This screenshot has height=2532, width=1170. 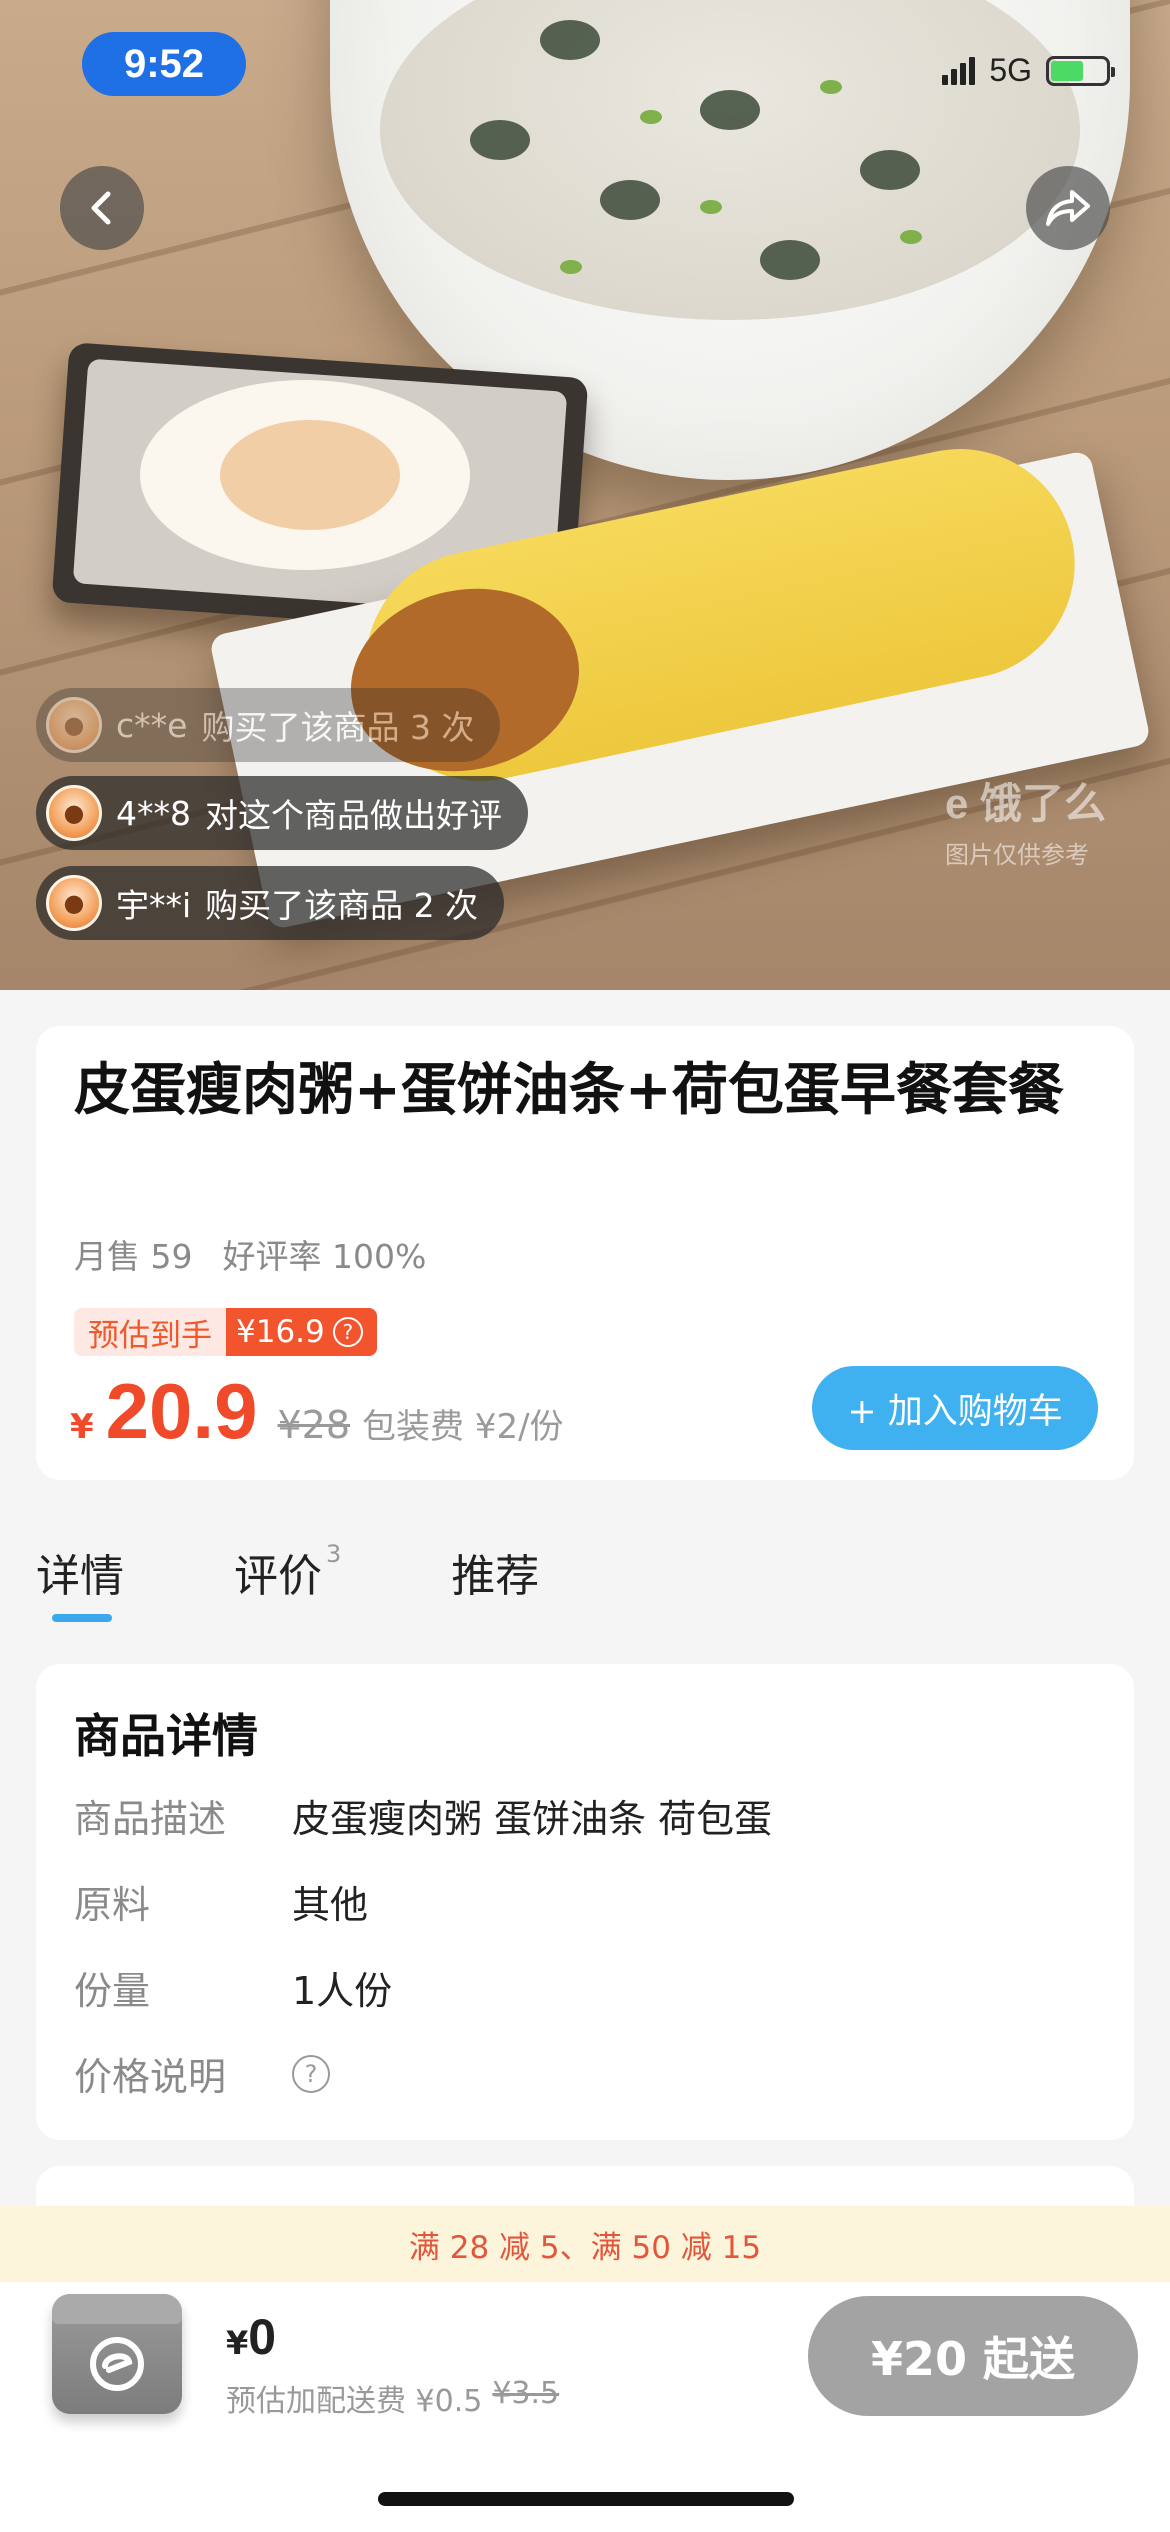 I want to click on buyer-toast: ● 宇**i 购买了该商品 2 次, so click(x=270, y=903).